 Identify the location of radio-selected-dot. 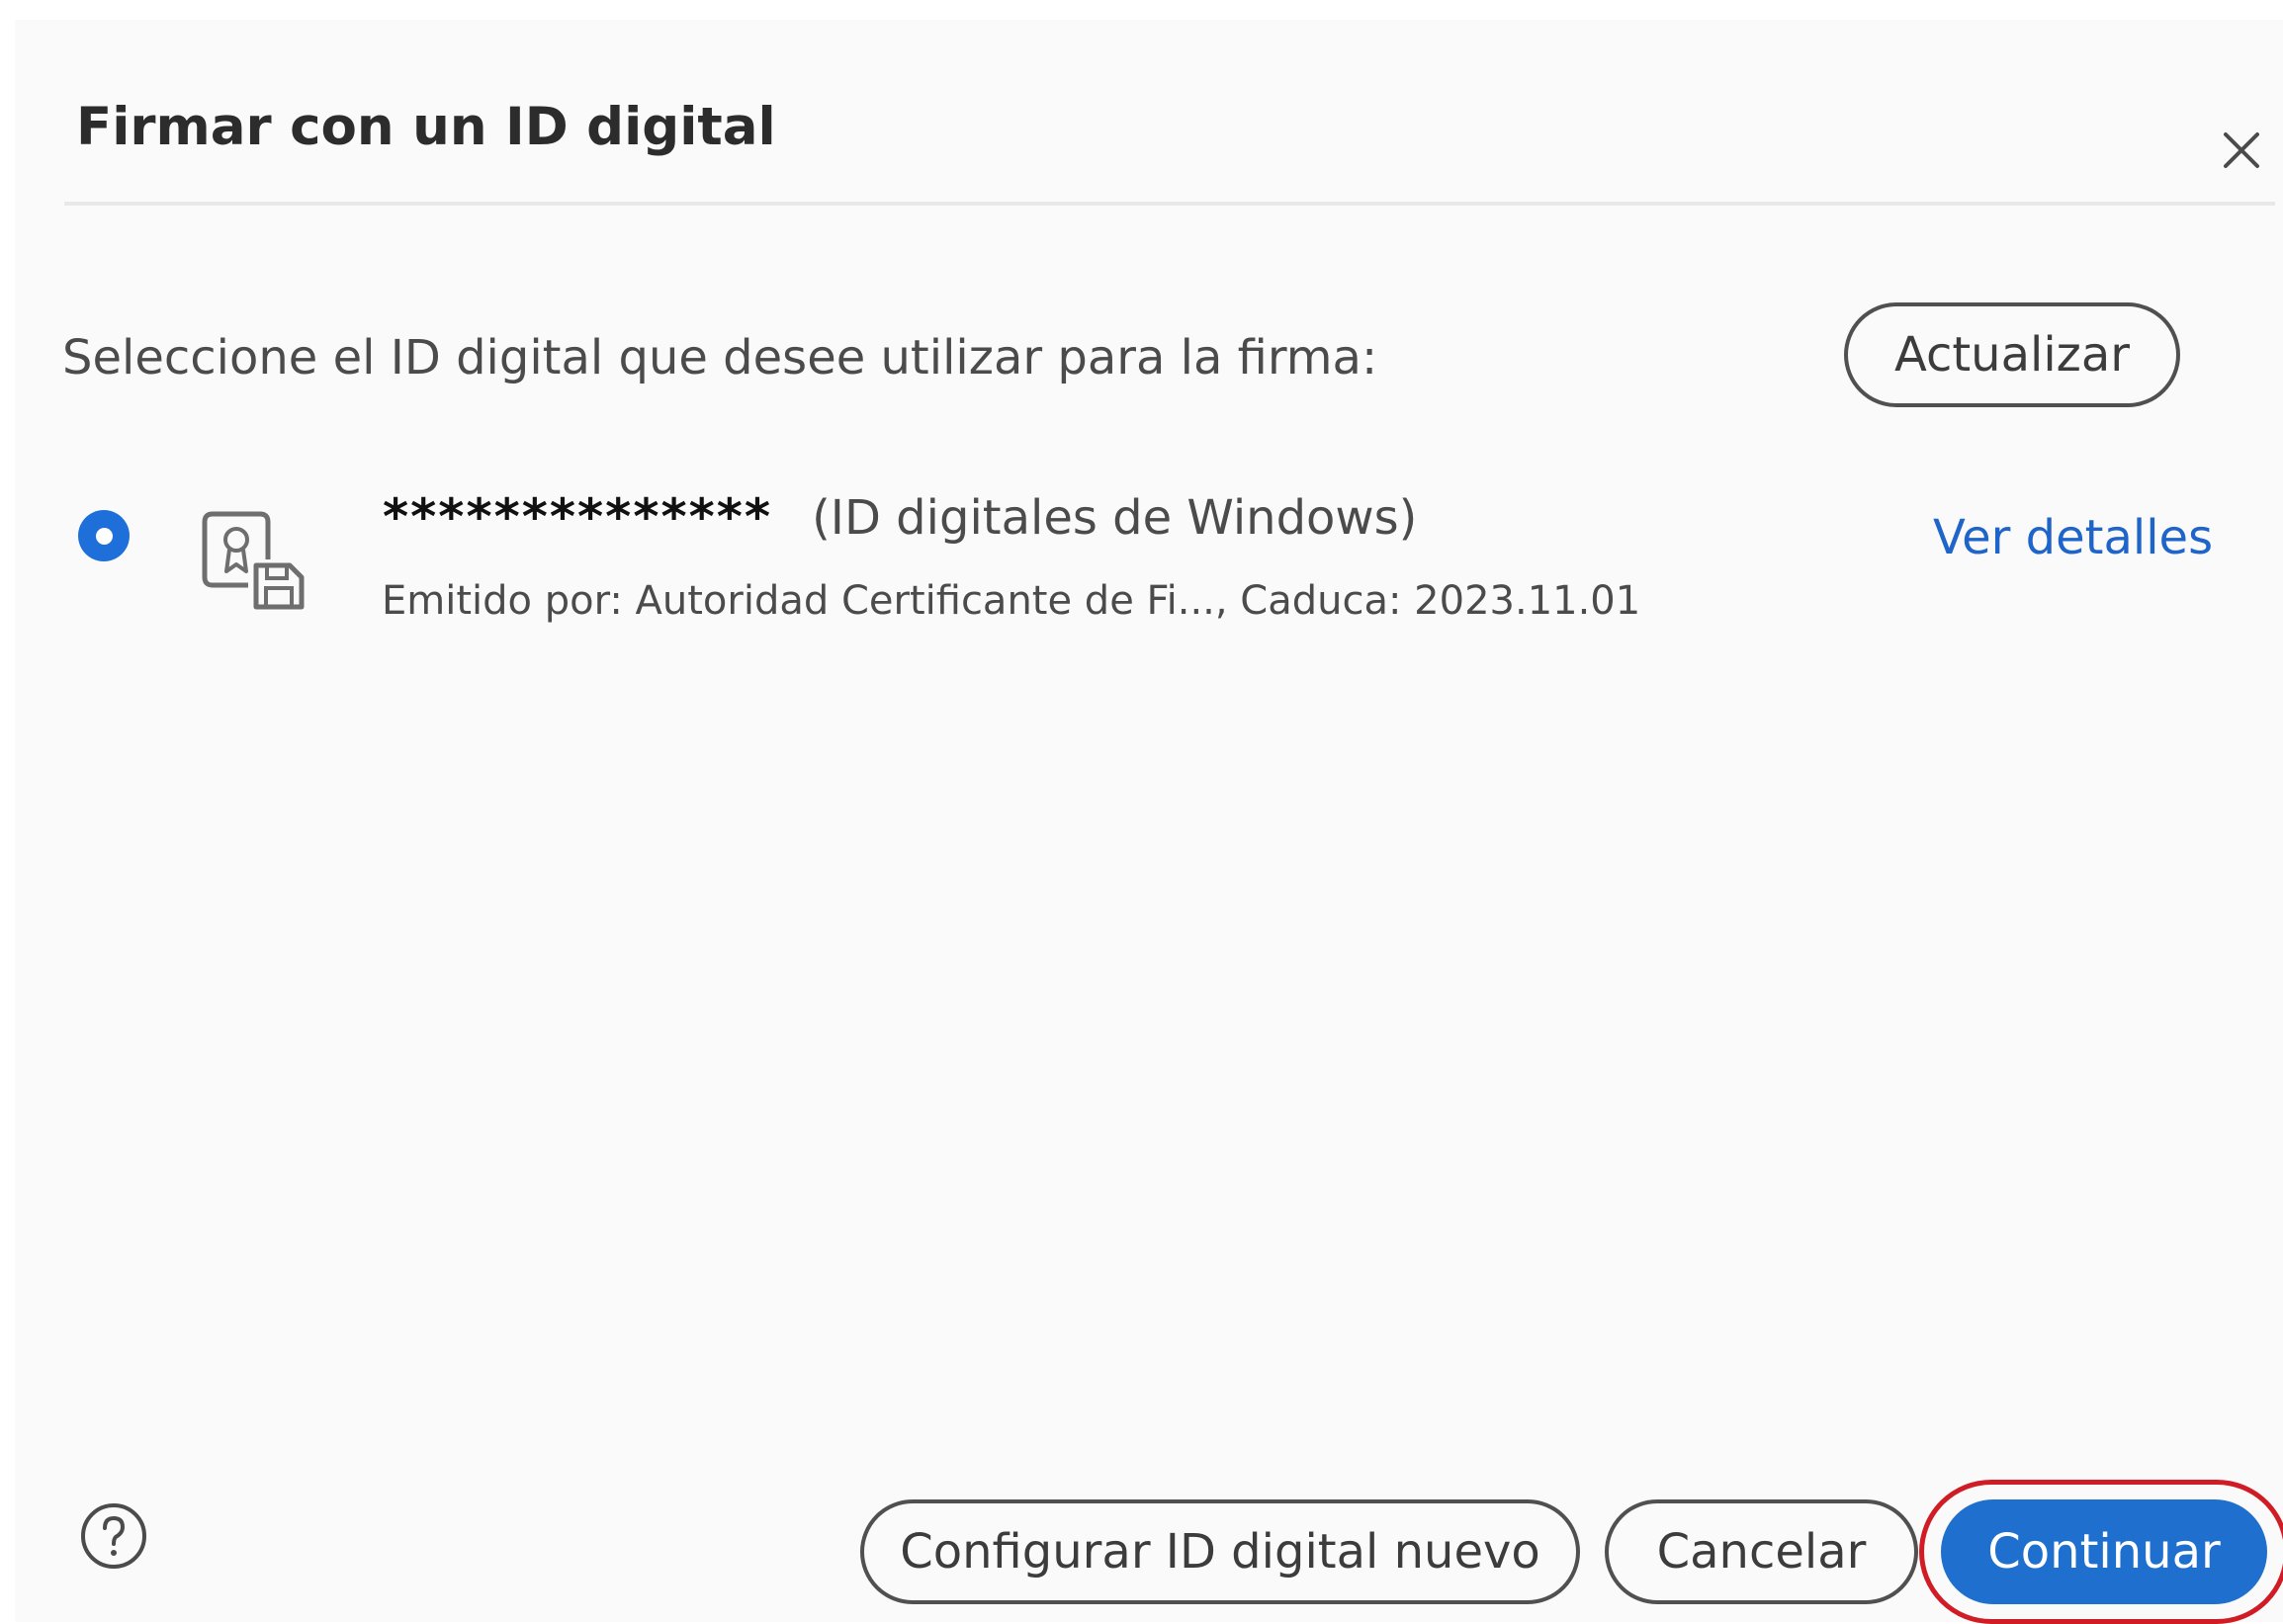
(104, 536).